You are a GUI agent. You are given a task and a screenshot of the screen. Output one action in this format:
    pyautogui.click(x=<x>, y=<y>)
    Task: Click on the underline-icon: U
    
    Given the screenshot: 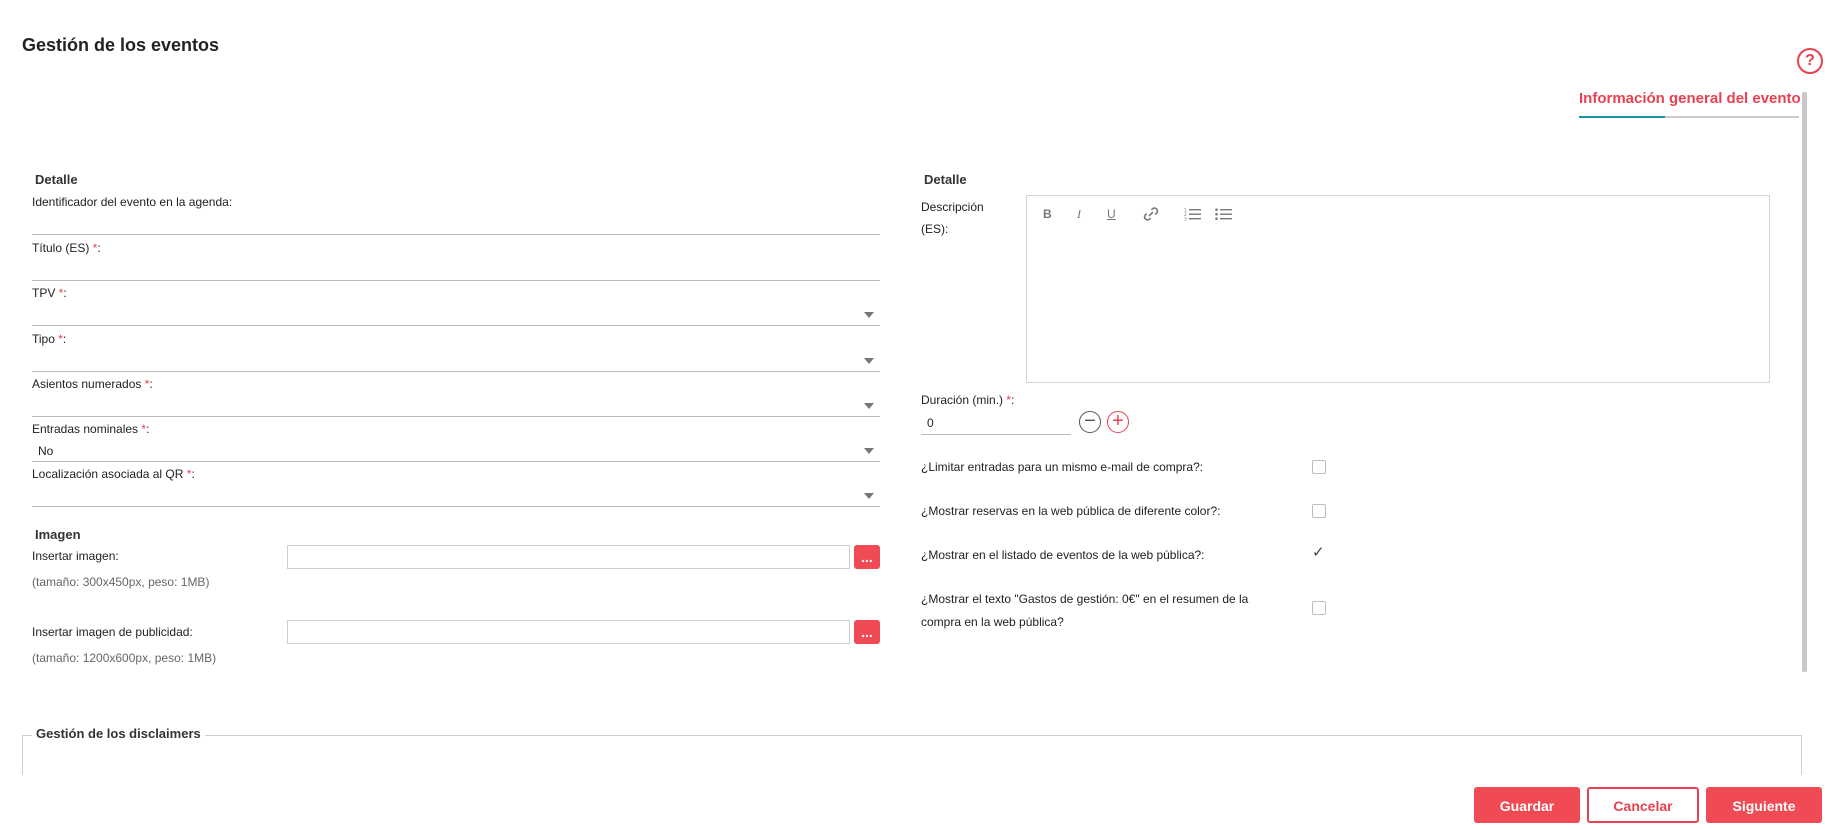 What is the action you would take?
    pyautogui.click(x=1111, y=216)
    